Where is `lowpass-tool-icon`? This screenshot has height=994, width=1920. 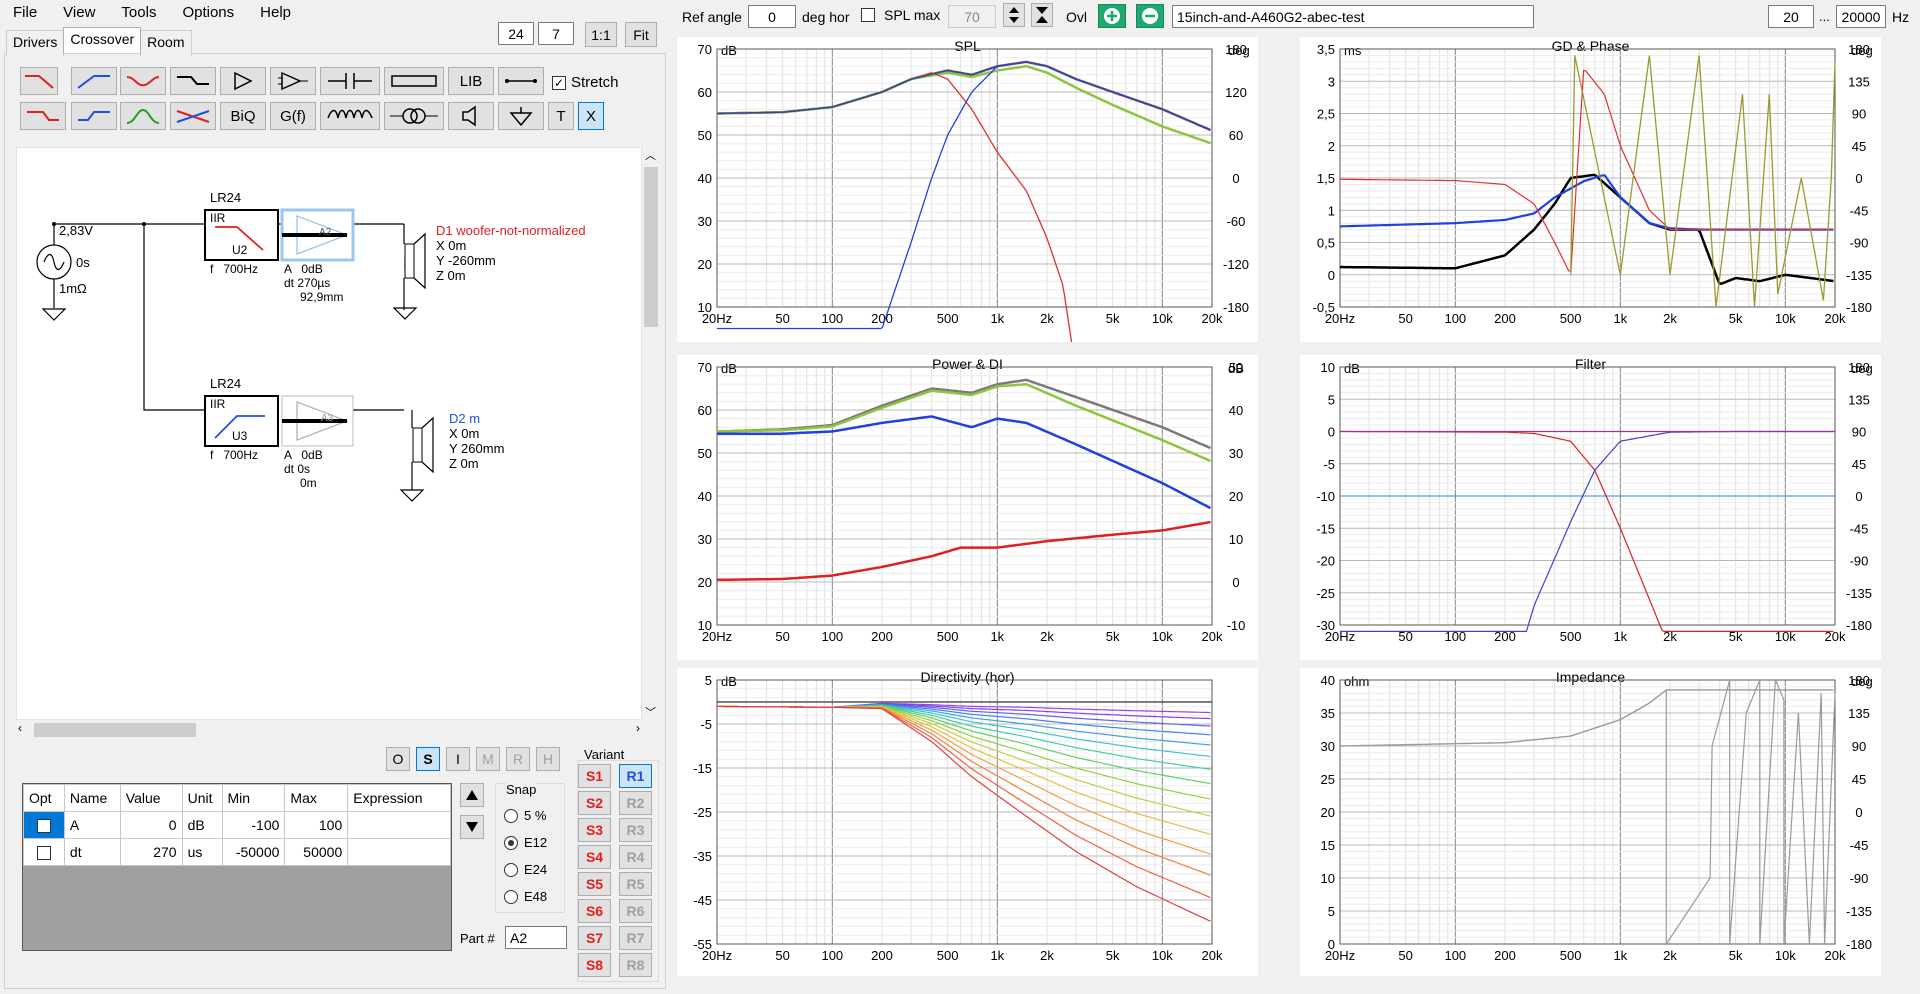 lowpass-tool-icon is located at coordinates (39, 81).